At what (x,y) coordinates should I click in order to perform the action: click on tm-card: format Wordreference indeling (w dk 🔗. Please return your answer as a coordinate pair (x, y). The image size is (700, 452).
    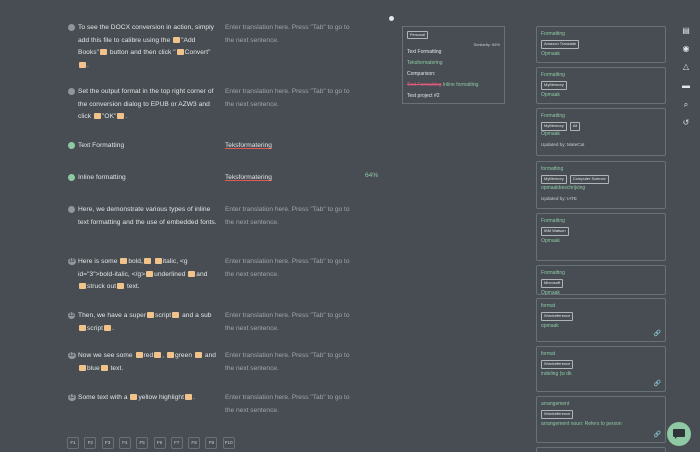
    Looking at the image, I should click on (601, 369).